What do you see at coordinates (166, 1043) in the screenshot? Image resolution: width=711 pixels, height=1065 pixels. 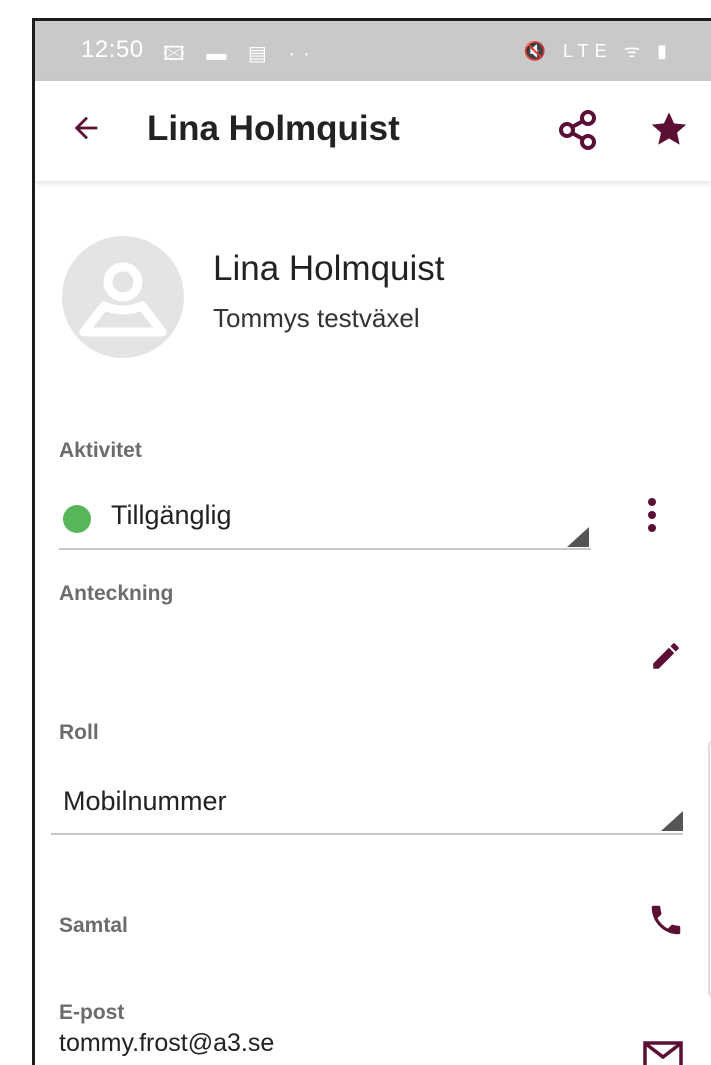 I see `email-value: tommy.frost@a3.se` at bounding box center [166, 1043].